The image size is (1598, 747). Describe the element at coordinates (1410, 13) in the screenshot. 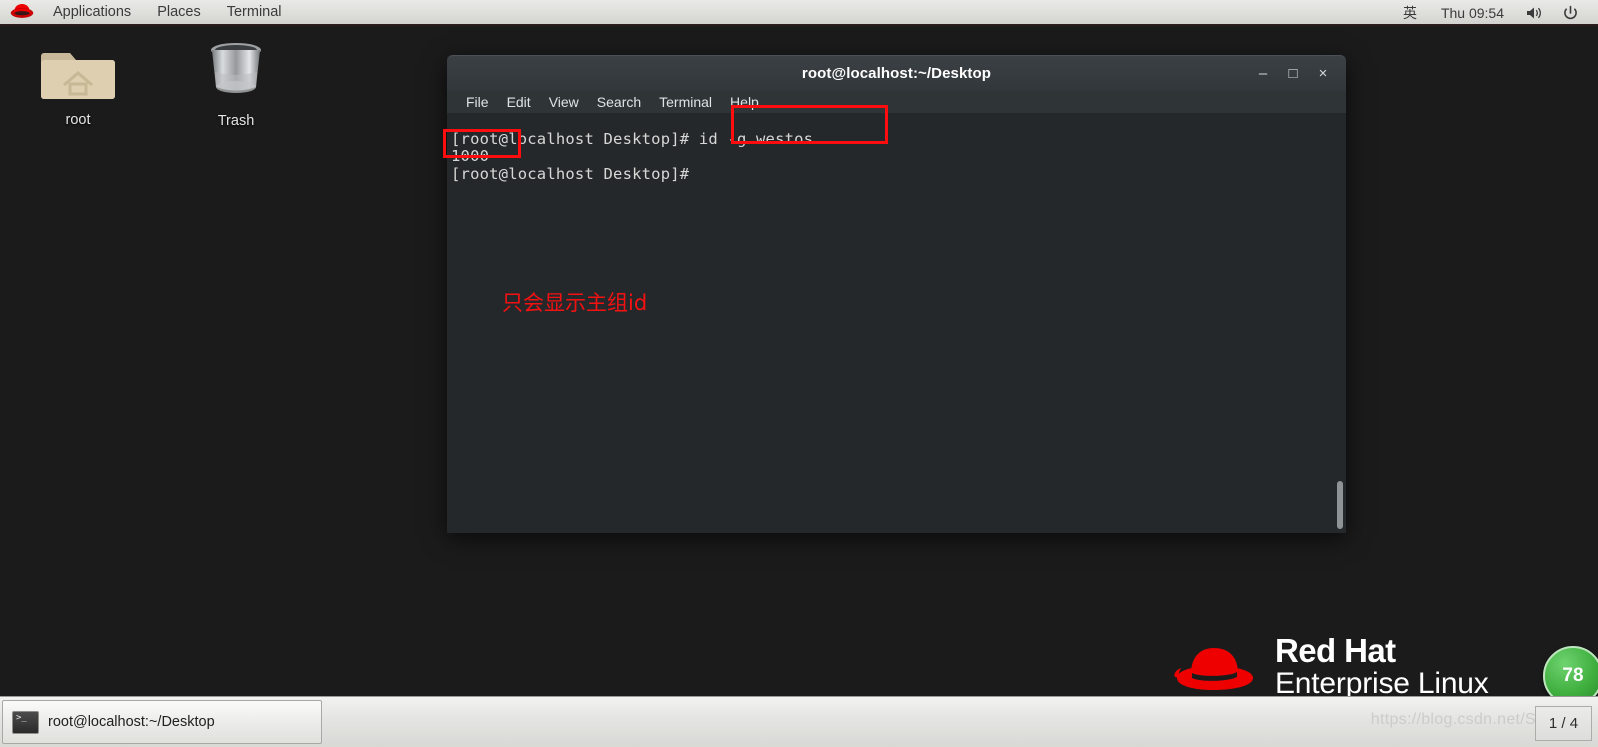

I see `input-method-indicator: 英` at that location.